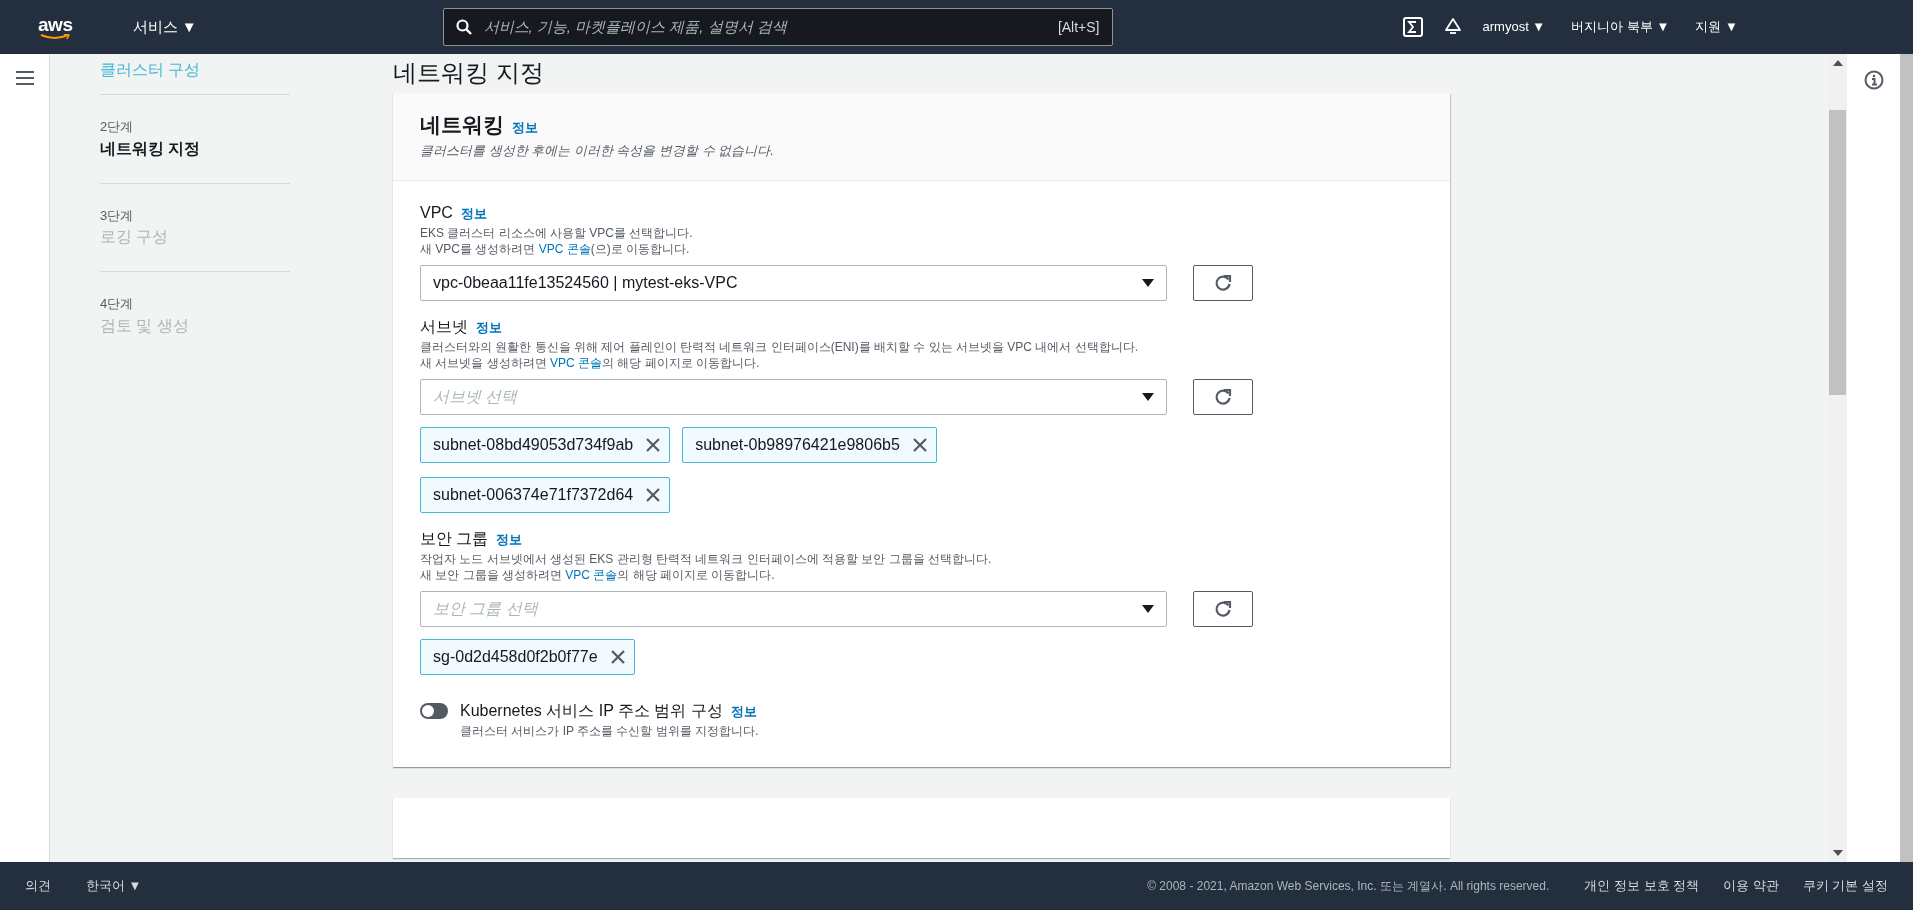  I want to click on panel-title: 네트워킹, so click(462, 125).